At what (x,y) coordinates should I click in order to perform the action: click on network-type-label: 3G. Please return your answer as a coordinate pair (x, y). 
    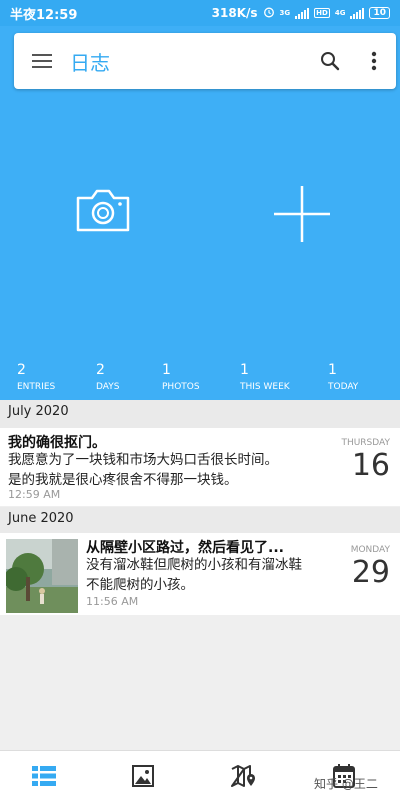
    Looking at the image, I should click on (285, 13).